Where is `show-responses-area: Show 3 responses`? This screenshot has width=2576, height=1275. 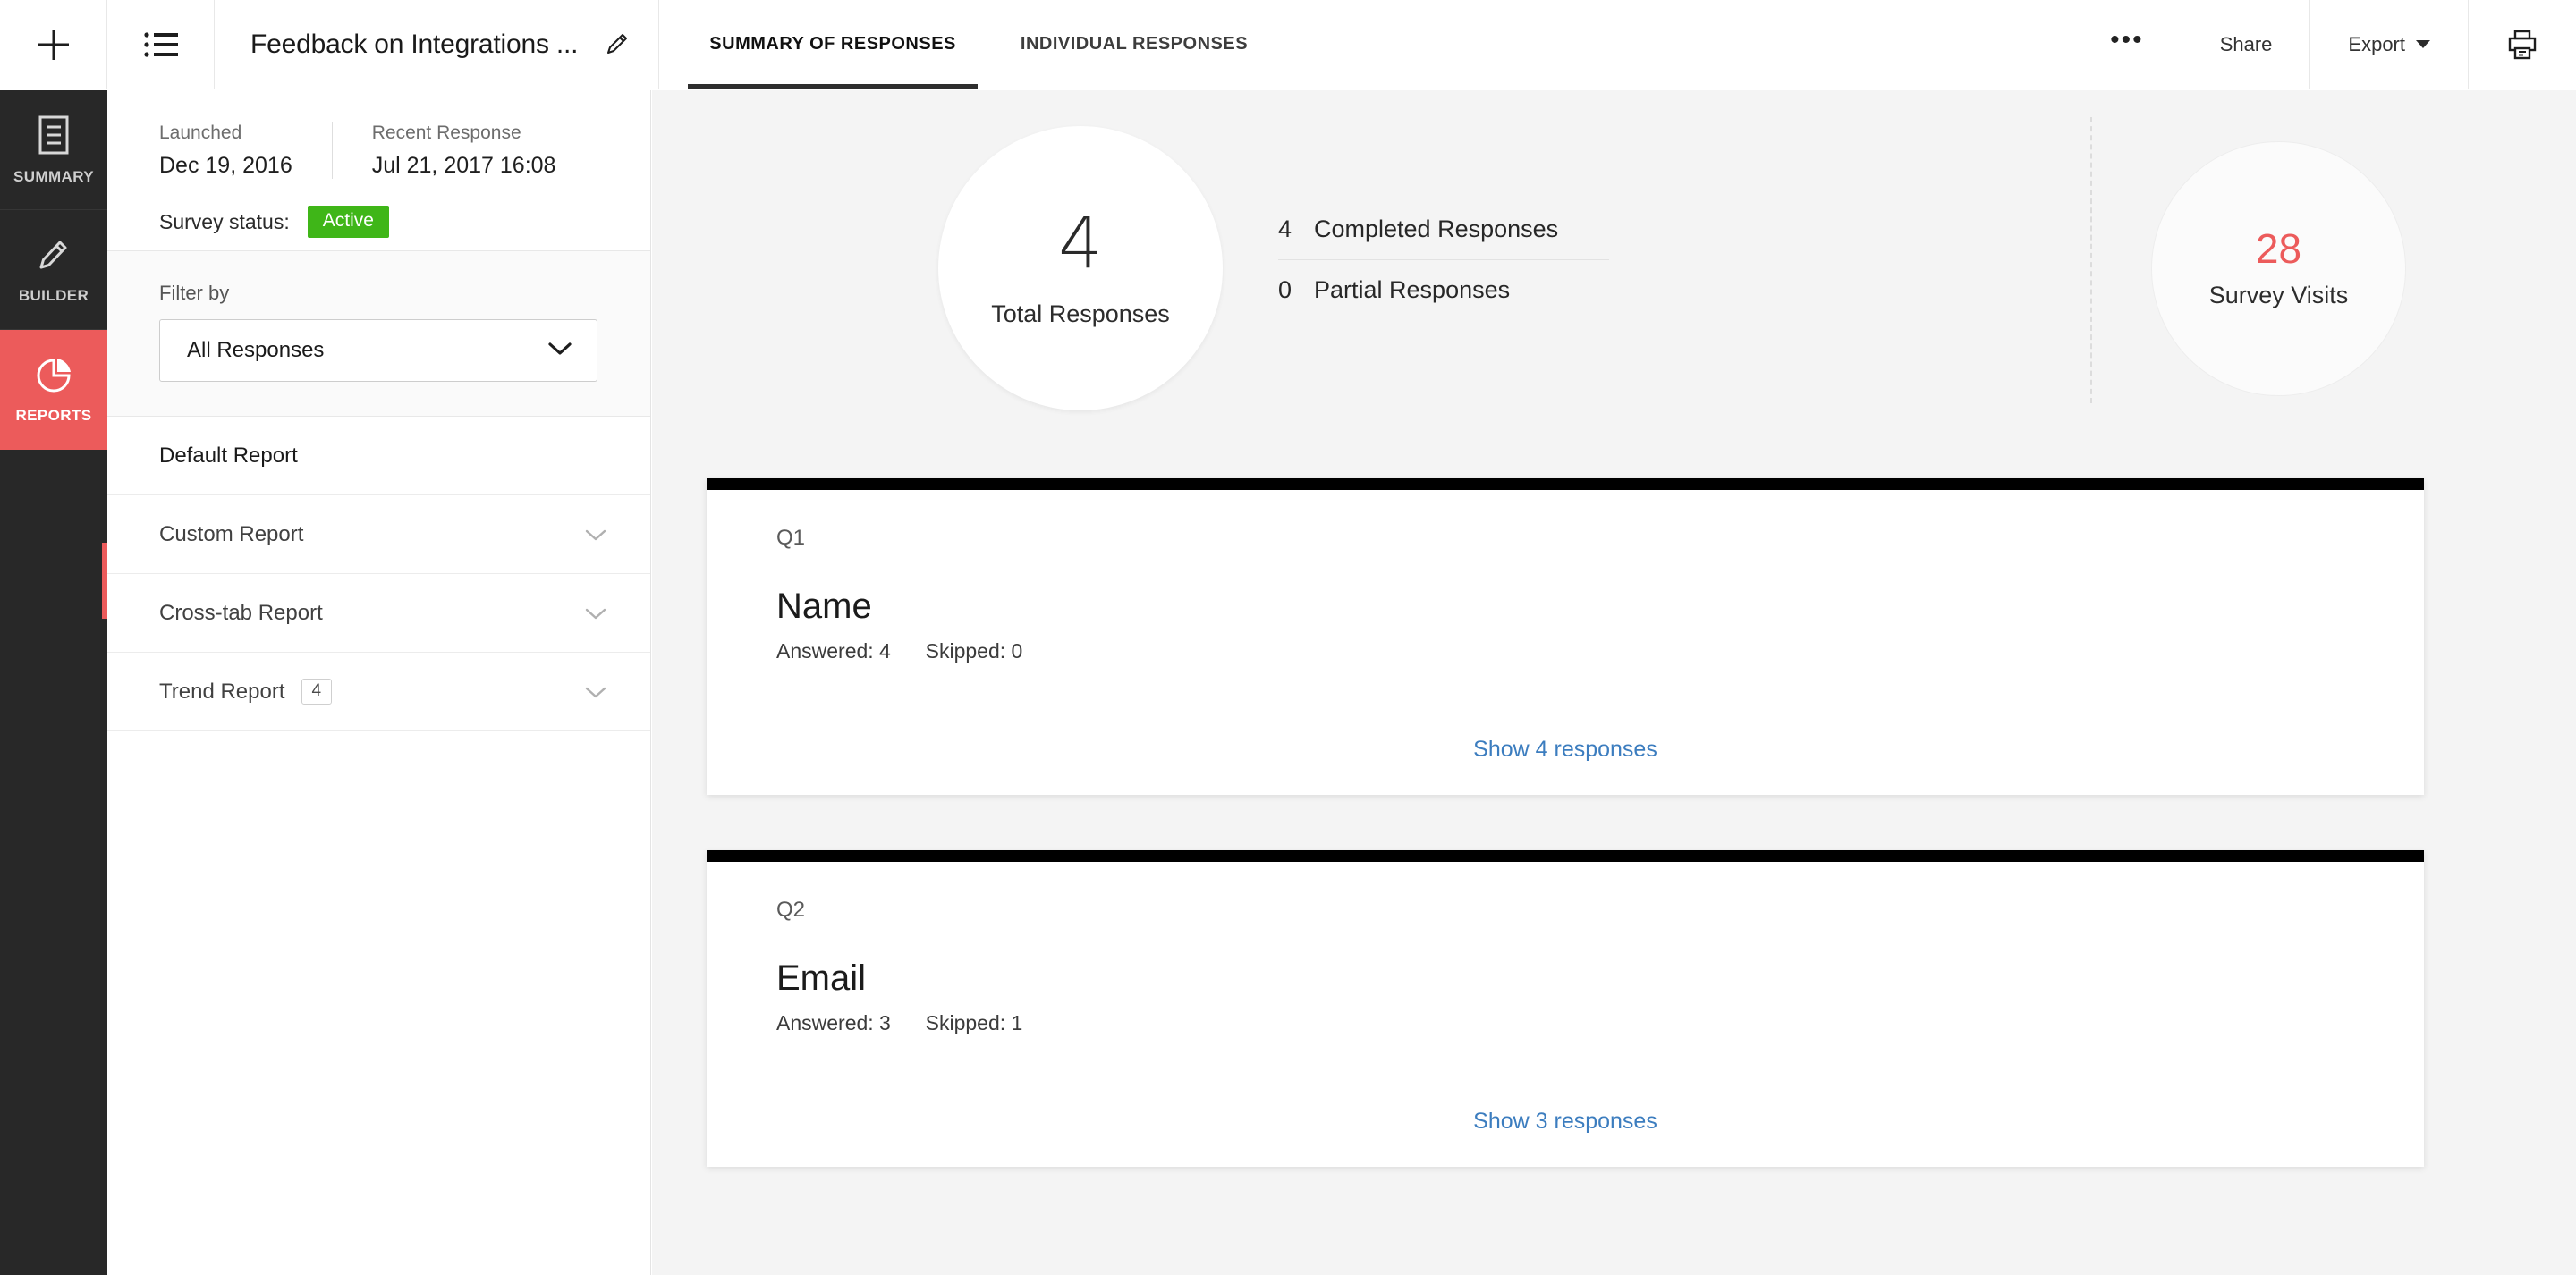
show-responses-area: Show 3 responses is located at coordinates (1565, 1119).